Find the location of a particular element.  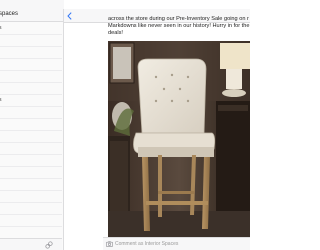

comment-input is located at coordinates (180, 244).